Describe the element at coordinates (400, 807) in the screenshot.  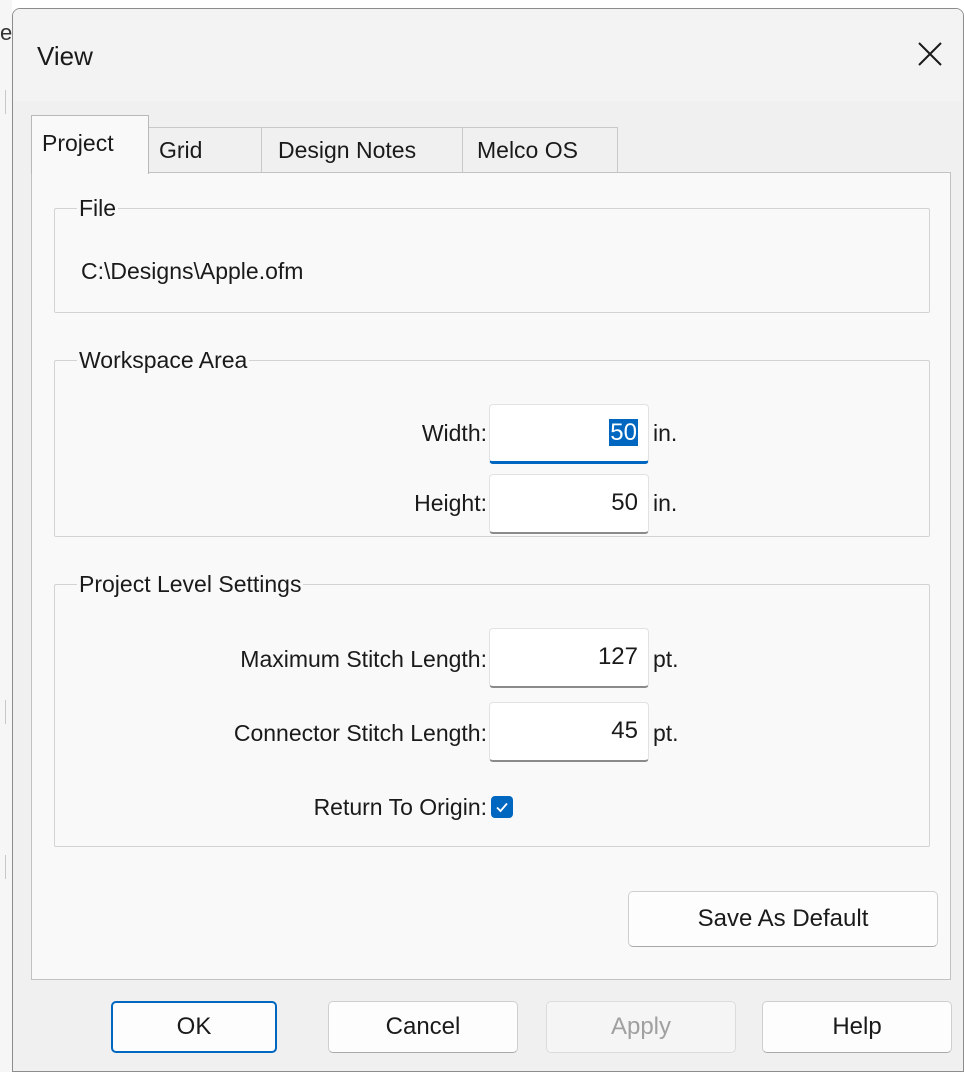
I see `return-to-origin-label: Return To Origin:` at that location.